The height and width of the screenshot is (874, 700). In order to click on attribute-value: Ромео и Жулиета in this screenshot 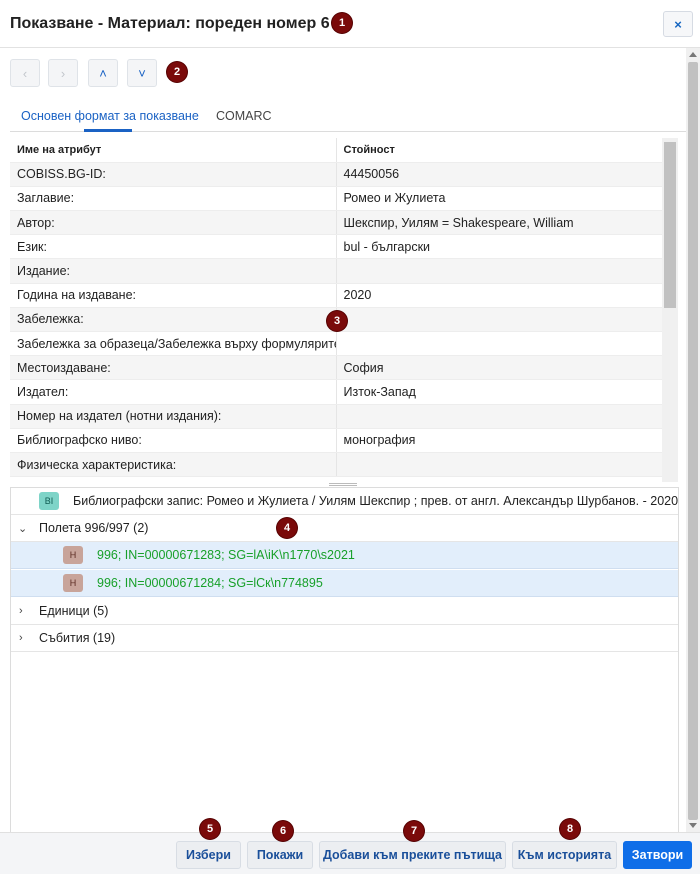, I will do `click(499, 199)`.